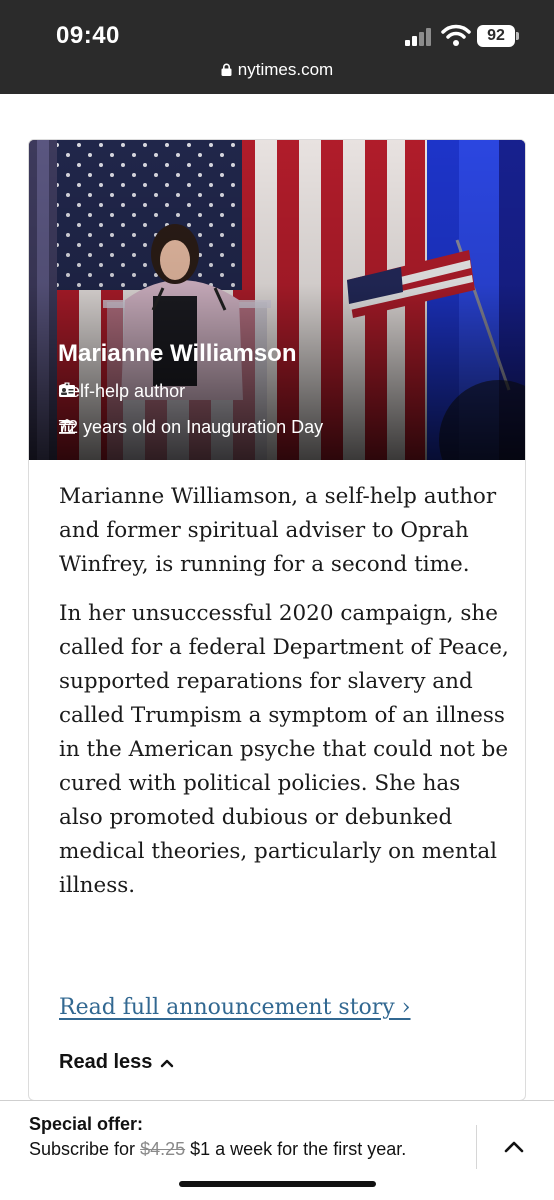 The image size is (554, 1200). What do you see at coordinates (163, 1149) in the screenshot?
I see `old-price: $4.25` at bounding box center [163, 1149].